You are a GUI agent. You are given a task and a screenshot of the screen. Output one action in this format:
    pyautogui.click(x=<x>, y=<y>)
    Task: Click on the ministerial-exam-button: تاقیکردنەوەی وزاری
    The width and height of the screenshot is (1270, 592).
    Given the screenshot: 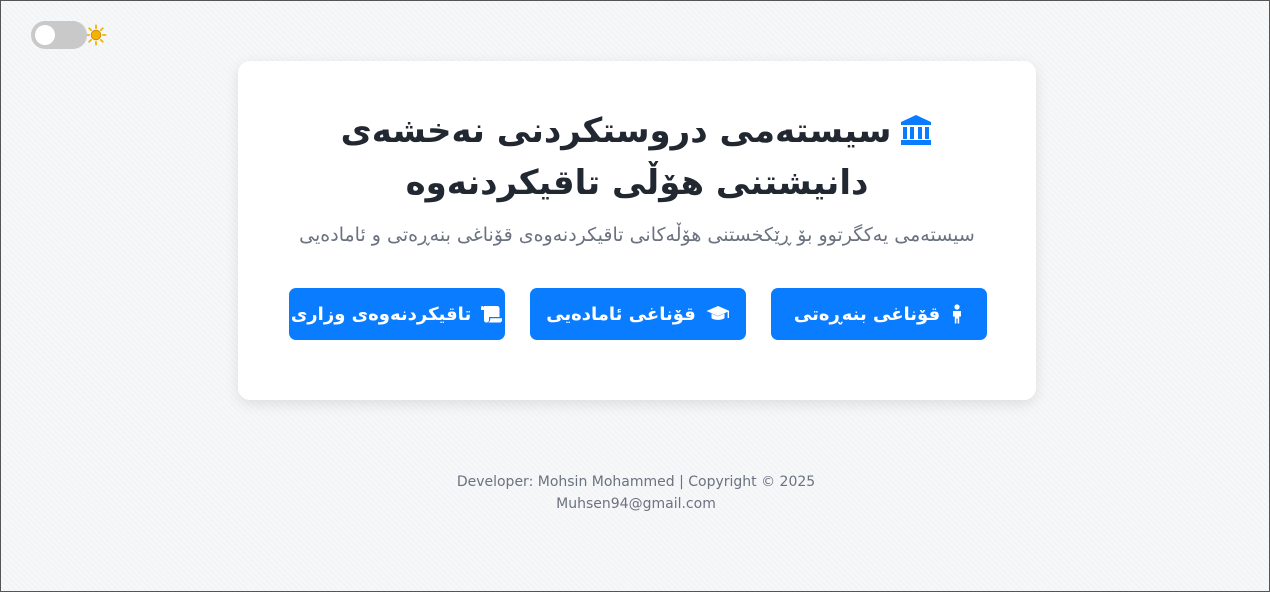 What is the action you would take?
    pyautogui.click(x=397, y=314)
    